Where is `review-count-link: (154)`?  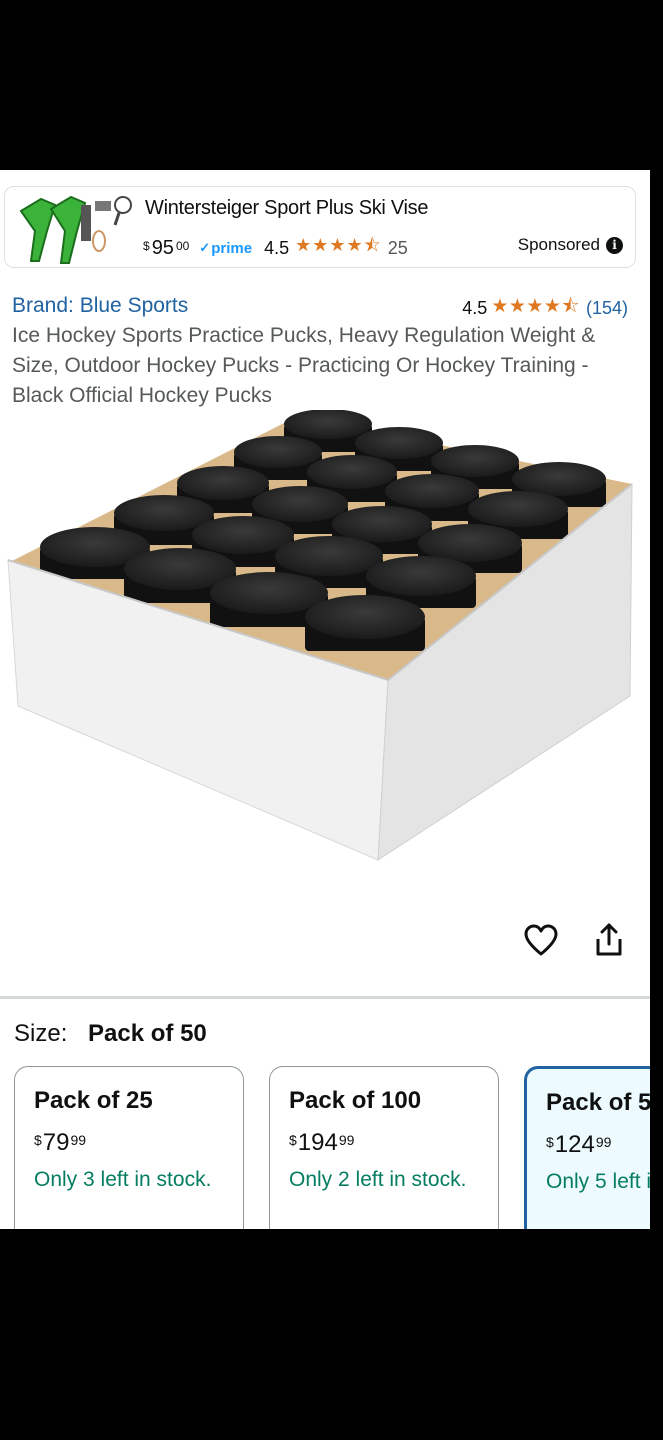
review-count-link: (154) is located at coordinates (607, 308).